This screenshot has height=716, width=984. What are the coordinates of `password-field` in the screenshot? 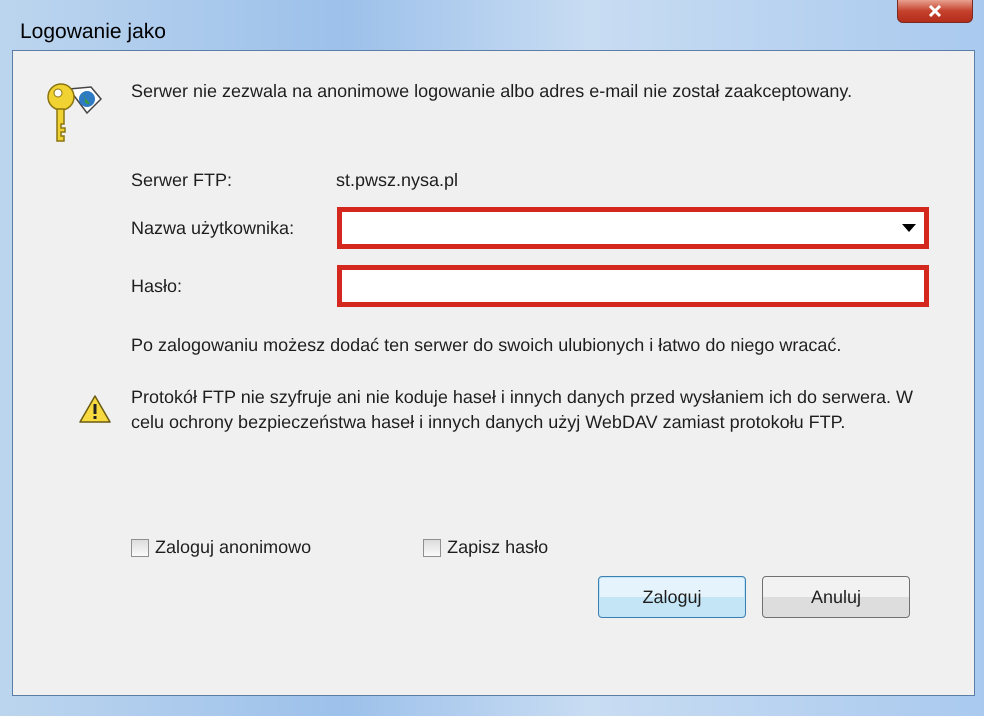 It's located at (633, 286).